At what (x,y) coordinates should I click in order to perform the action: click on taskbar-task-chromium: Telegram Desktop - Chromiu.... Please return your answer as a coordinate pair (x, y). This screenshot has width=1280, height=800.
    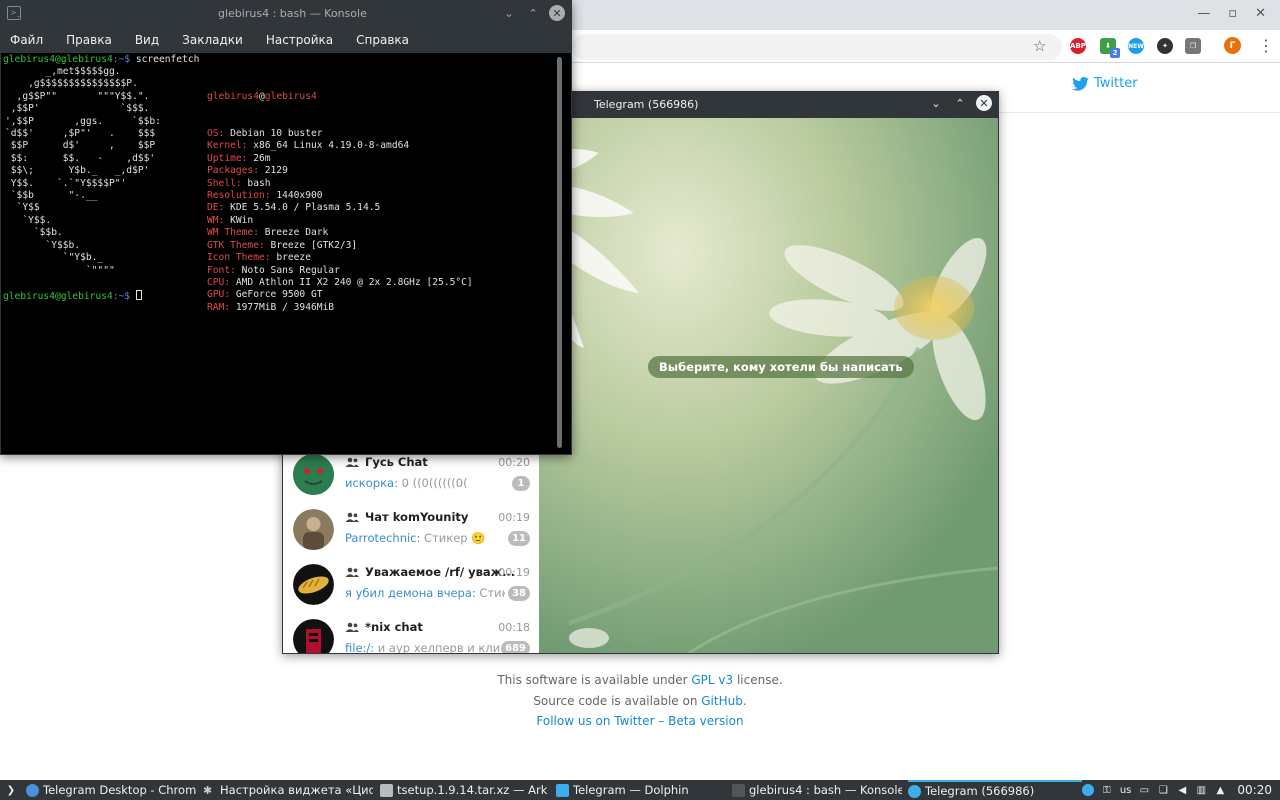
    Looking at the image, I should click on (111, 790).